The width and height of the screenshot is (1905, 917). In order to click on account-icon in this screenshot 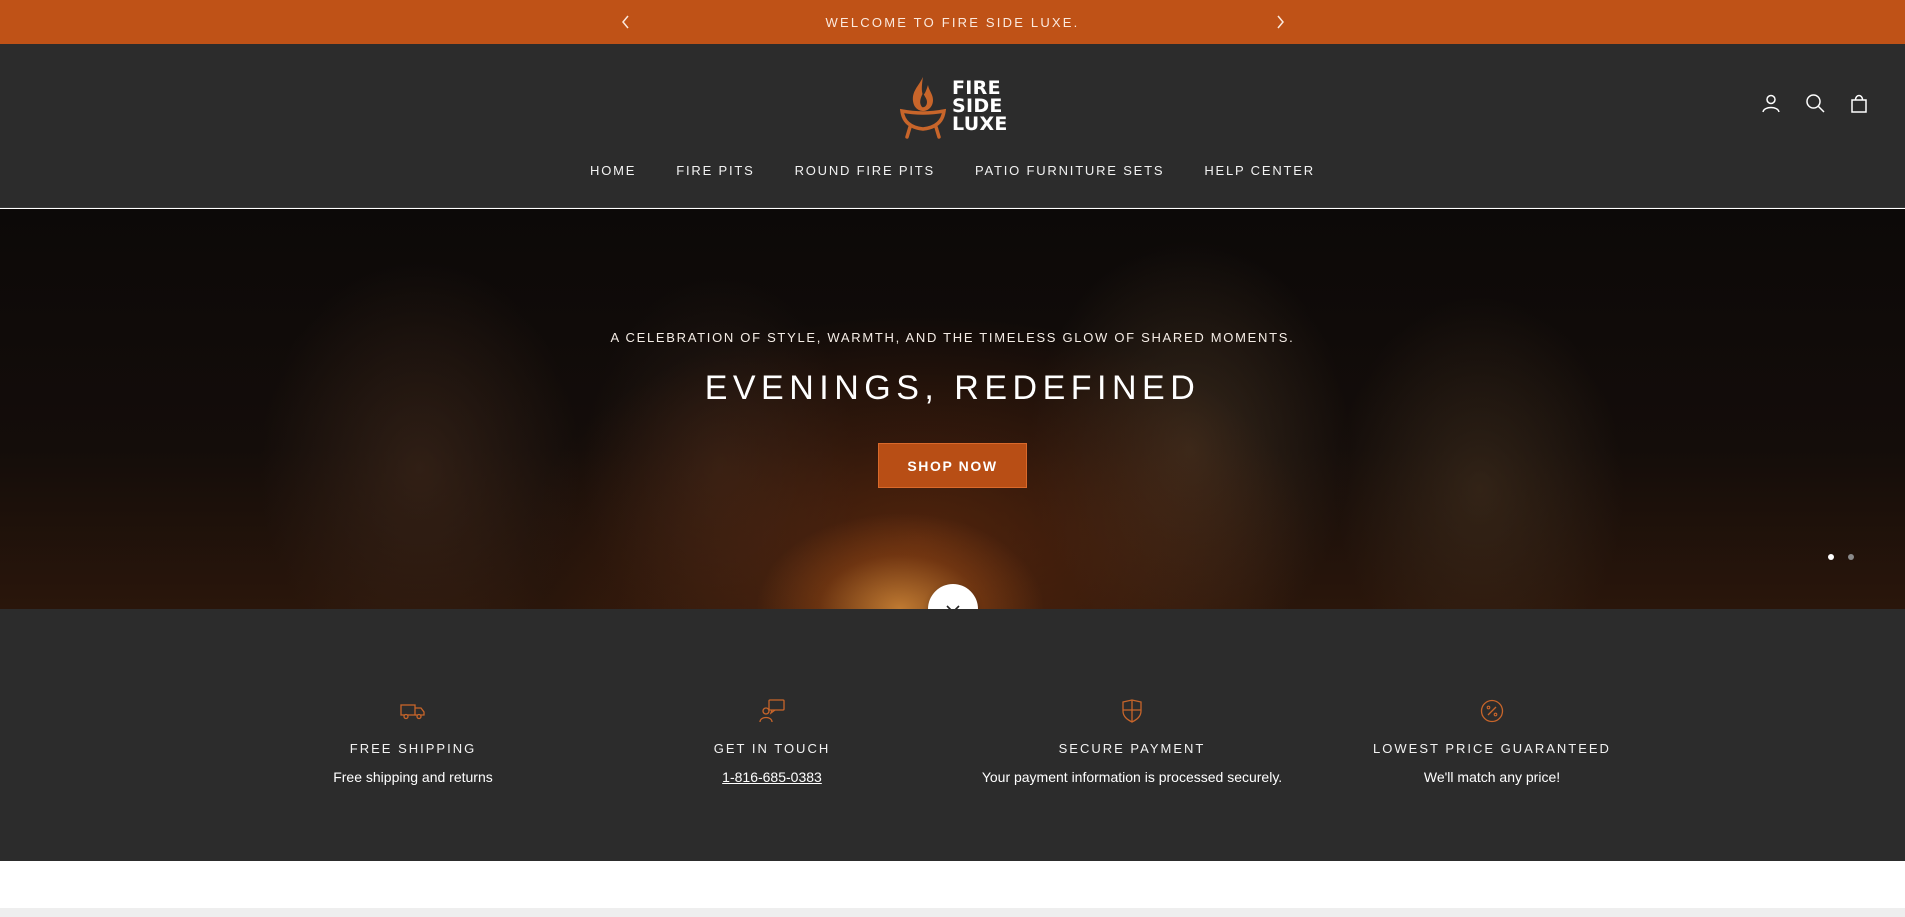, I will do `click(1771, 103)`.